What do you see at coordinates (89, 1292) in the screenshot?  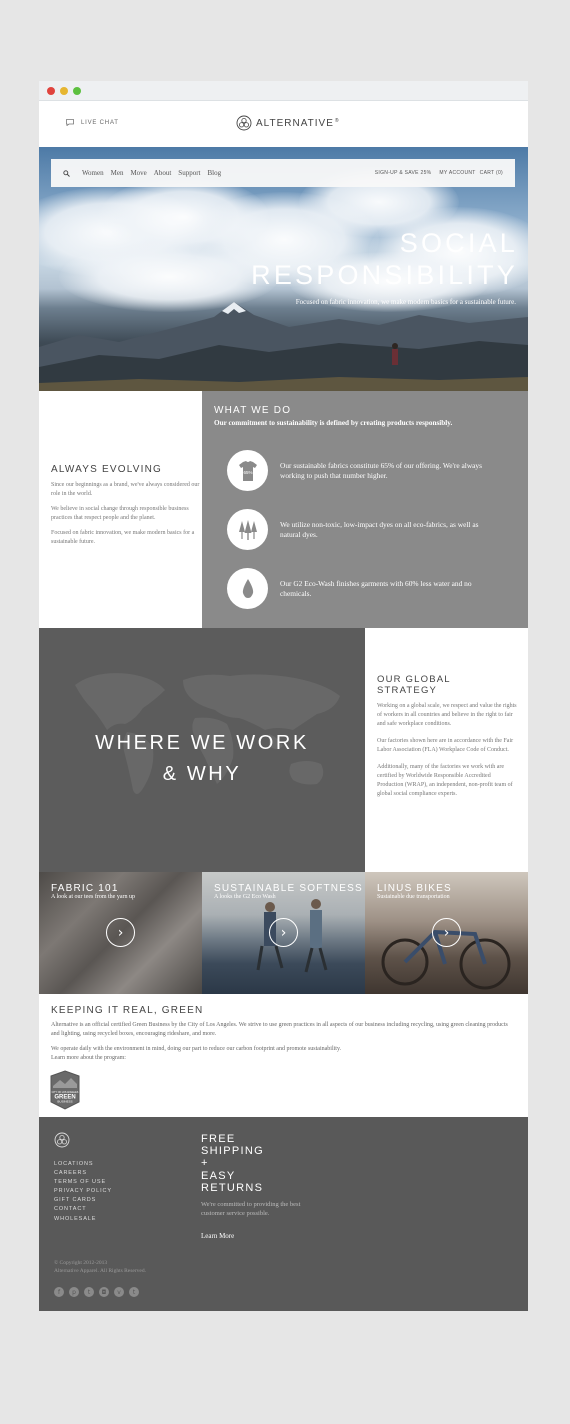 I see `twitter-icon: t` at bounding box center [89, 1292].